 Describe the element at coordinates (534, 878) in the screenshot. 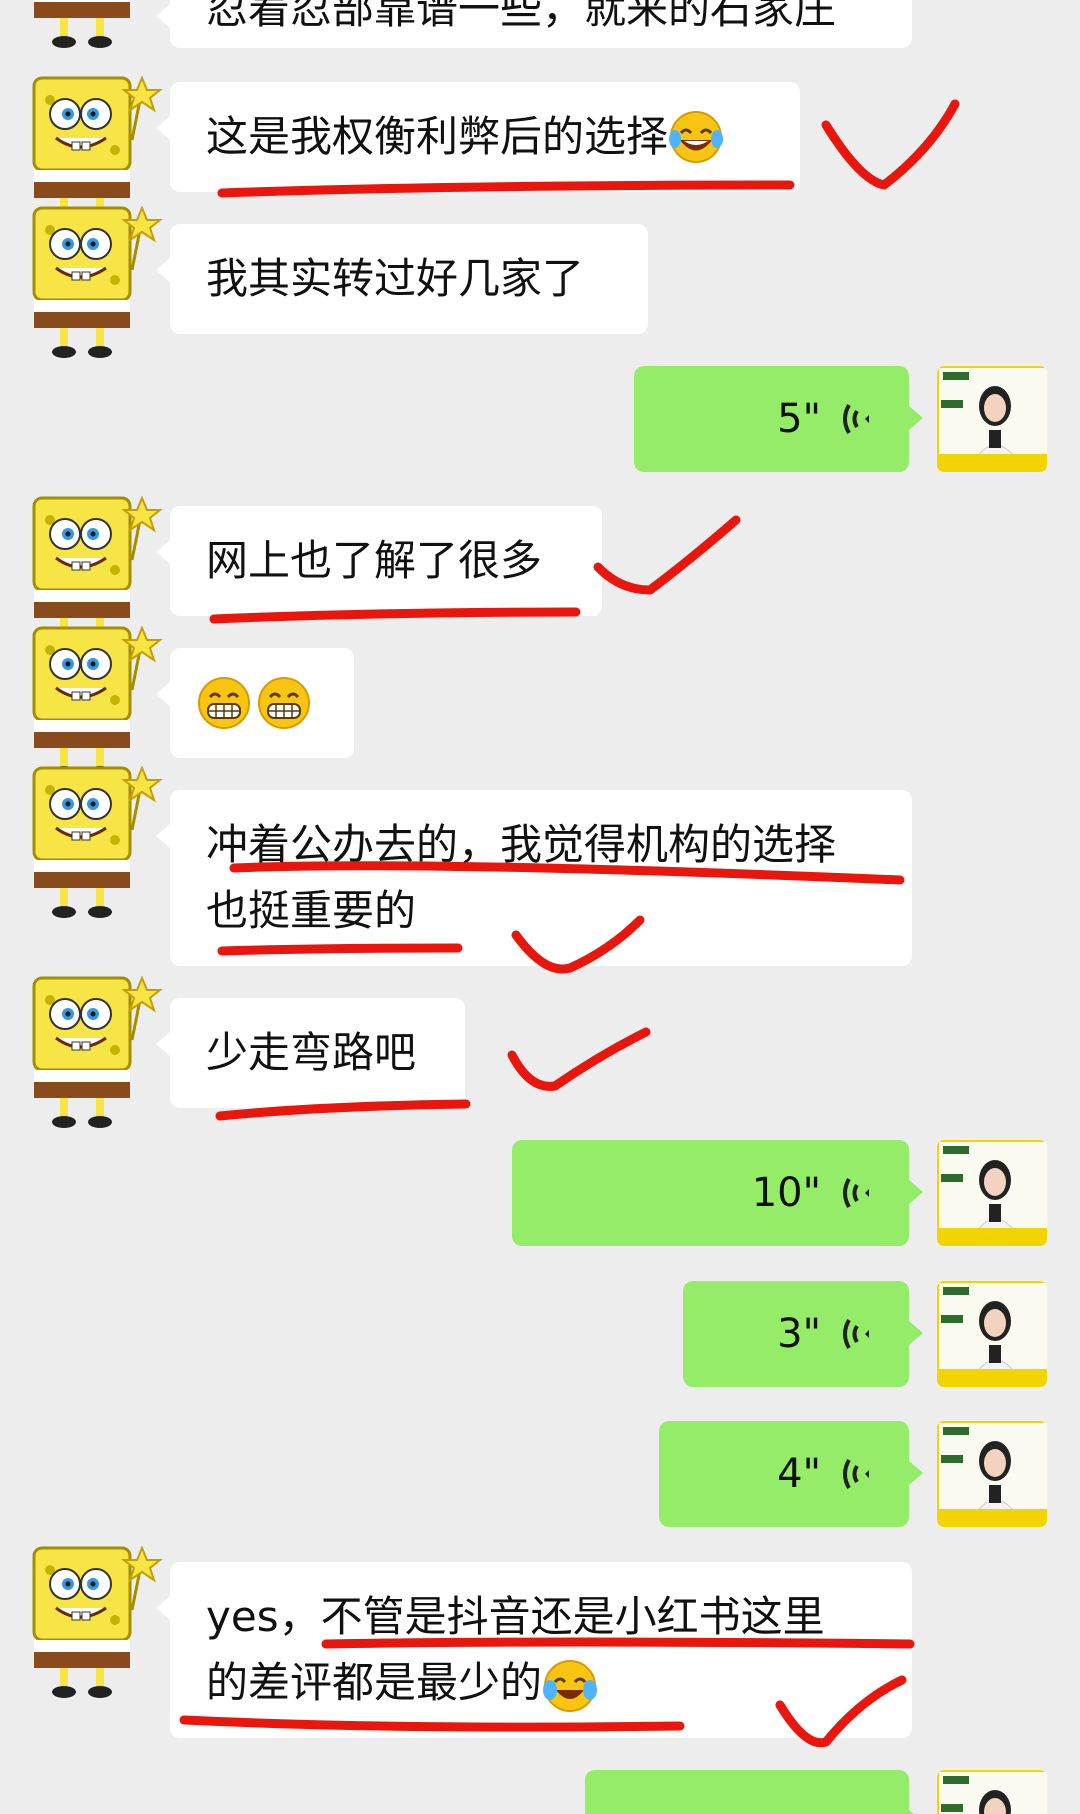

I see `message-bubble: 冲着公办去的，我觉得机构的选择 也挺重要的` at that location.